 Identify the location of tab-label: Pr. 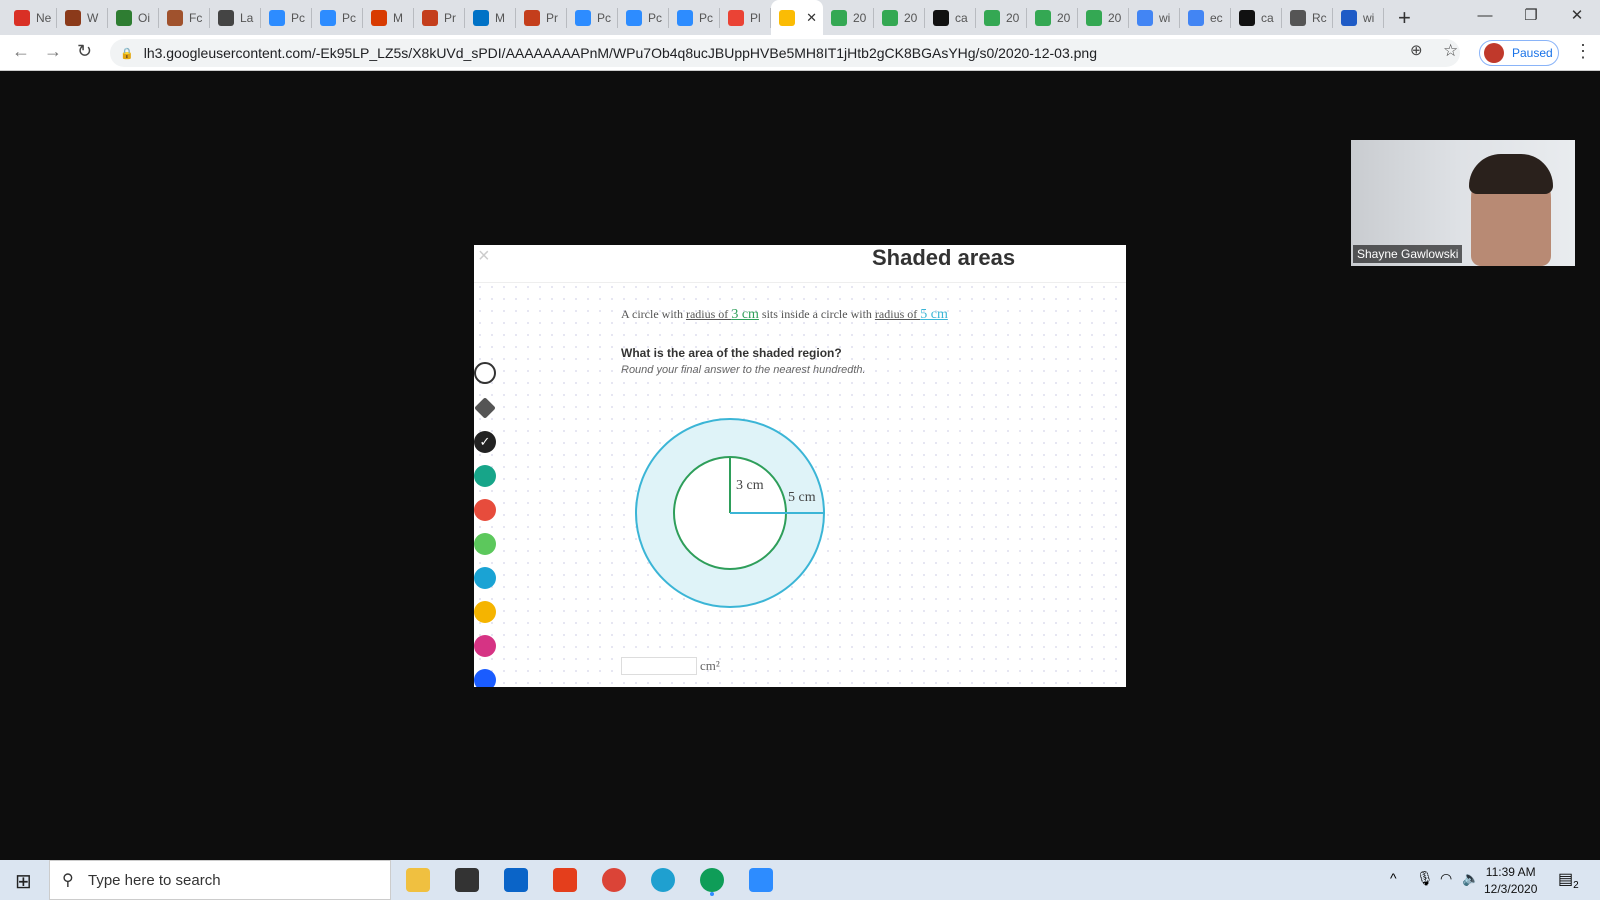
(552, 17).